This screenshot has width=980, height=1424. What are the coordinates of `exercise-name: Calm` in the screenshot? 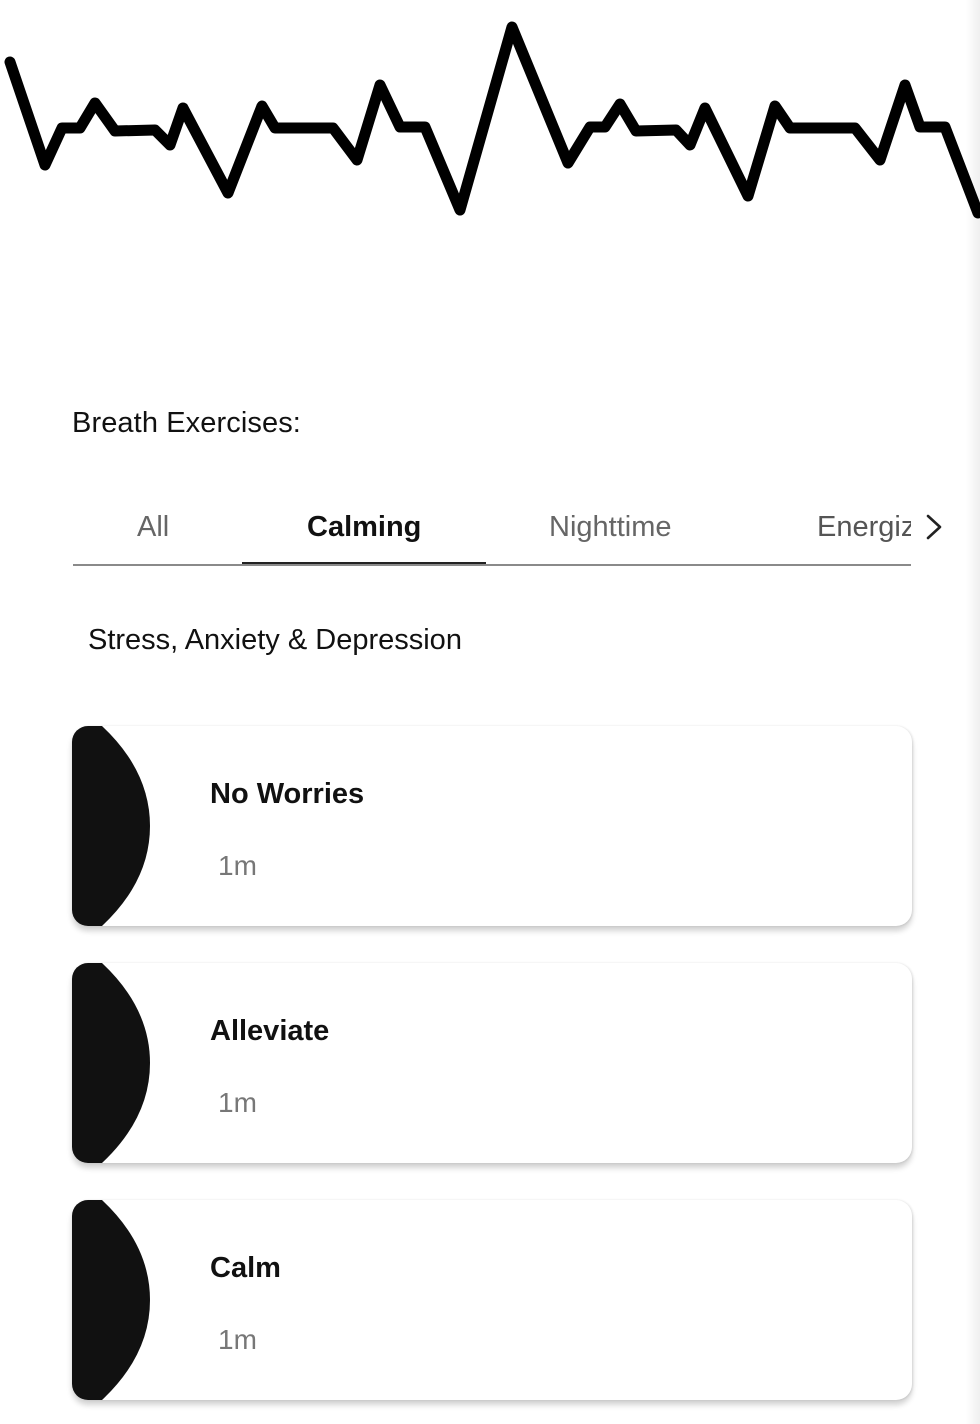 It's located at (245, 1268).